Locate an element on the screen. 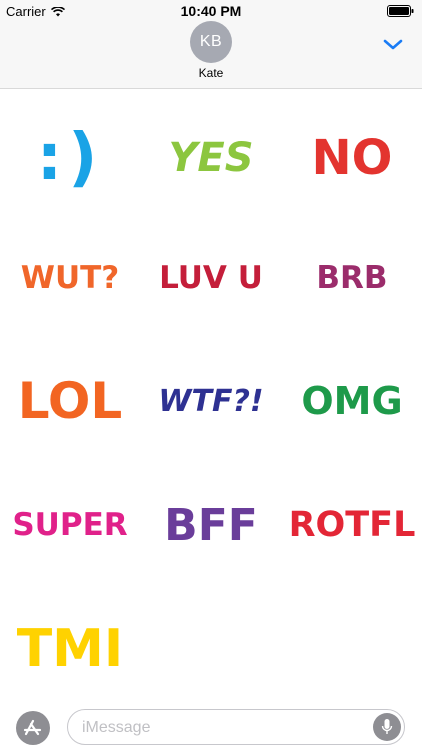 Image resolution: width=422 pixels, height=750 pixels. microphone-icon is located at coordinates (387, 726).